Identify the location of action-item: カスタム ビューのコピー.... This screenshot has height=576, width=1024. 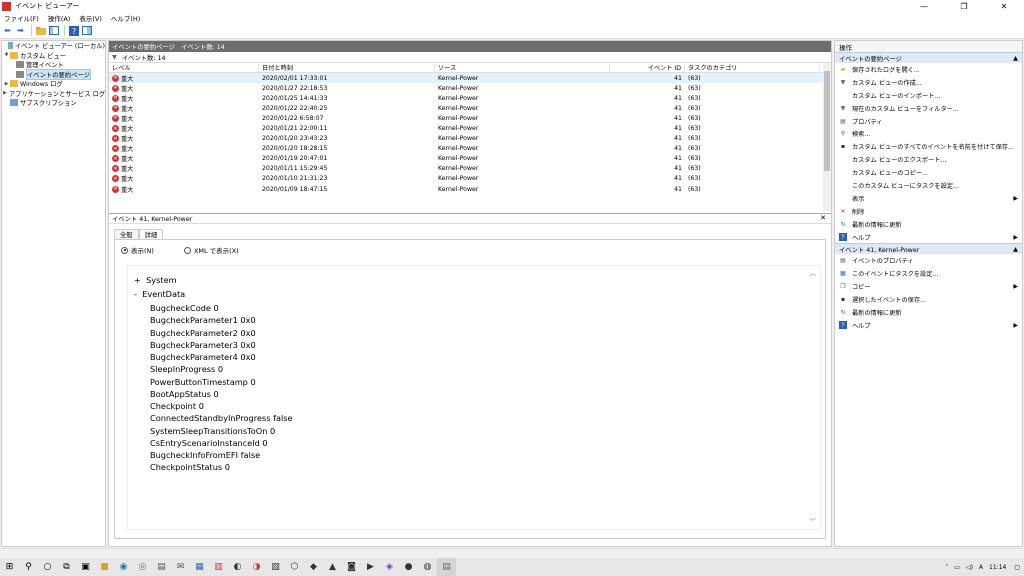
(928, 172).